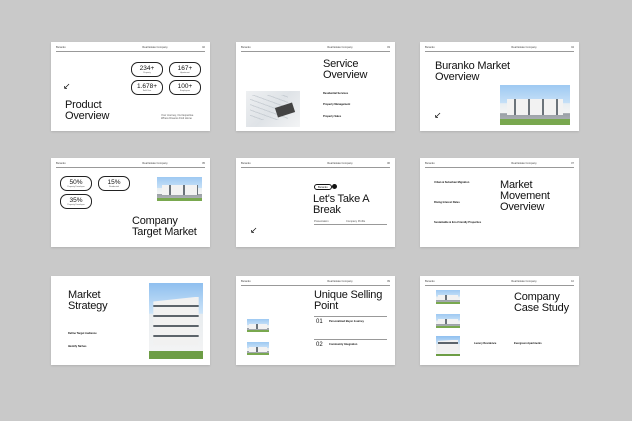  I want to click on list-item: Property Sales, so click(332, 116).